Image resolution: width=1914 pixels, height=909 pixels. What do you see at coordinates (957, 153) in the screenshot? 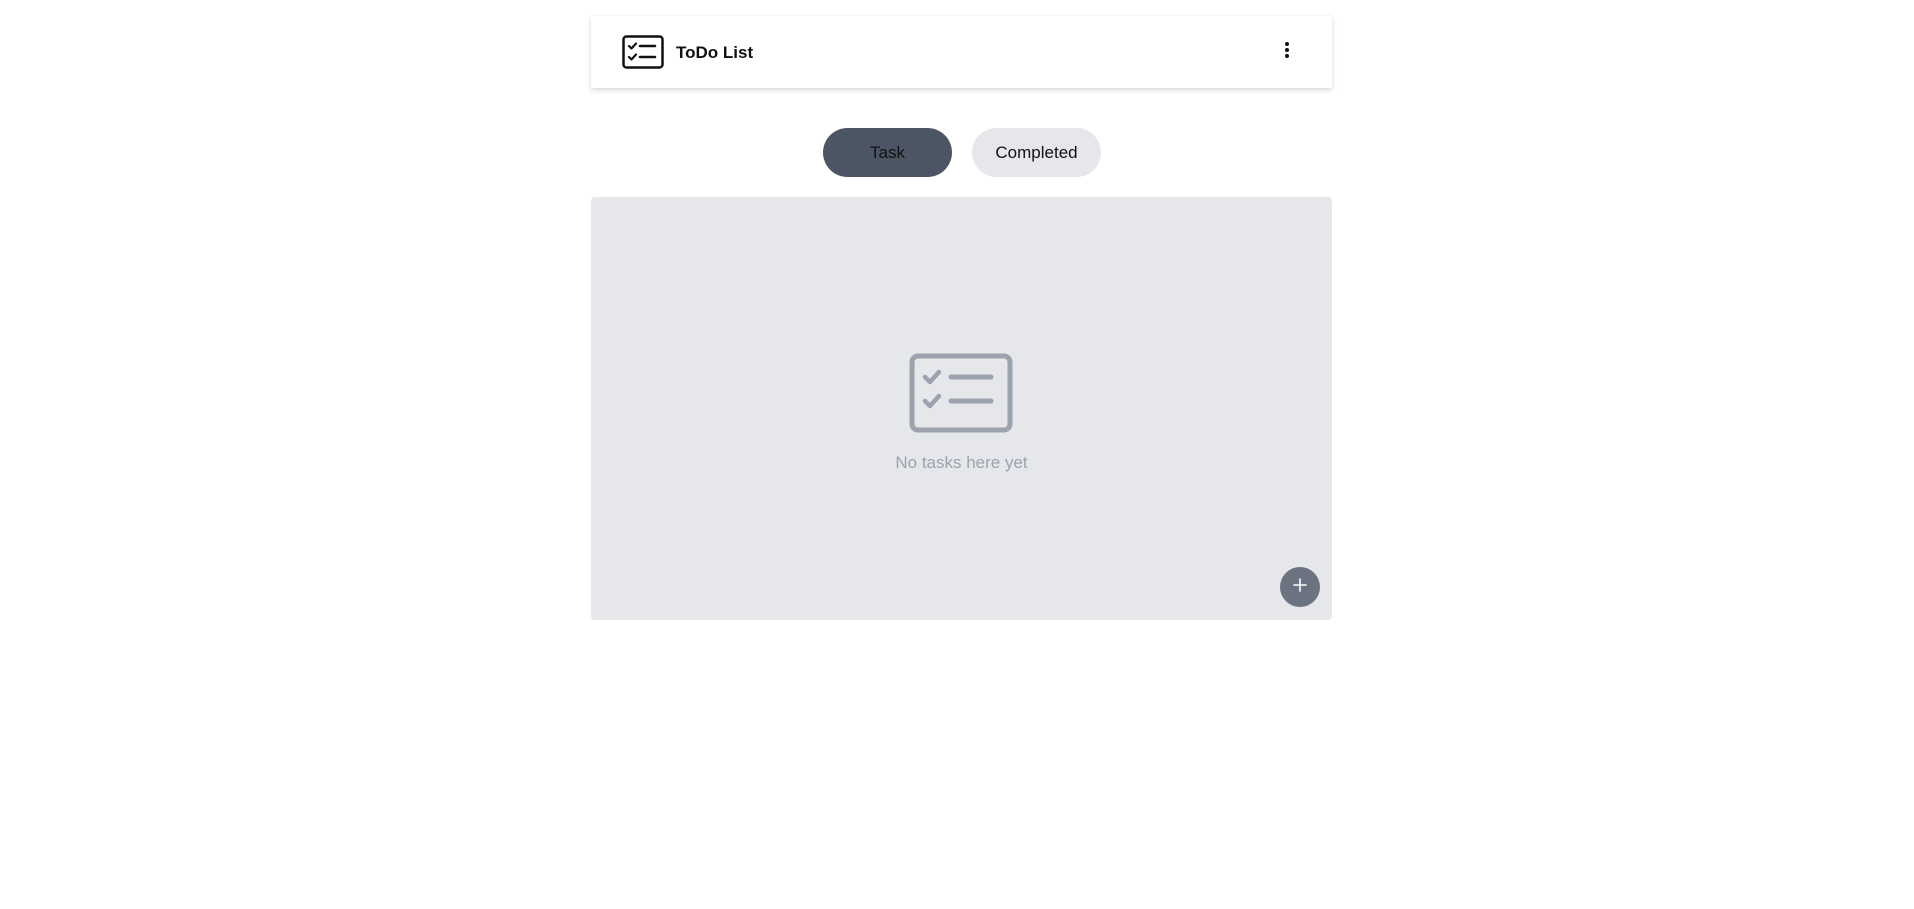
I see `tab-bar: Task Completed` at bounding box center [957, 153].